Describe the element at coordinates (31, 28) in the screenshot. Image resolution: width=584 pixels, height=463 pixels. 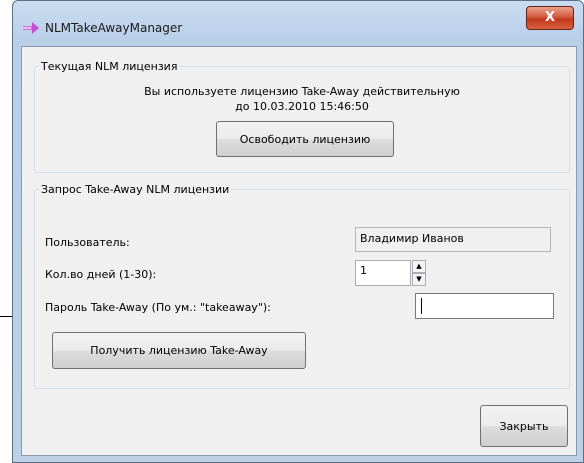
I see `app-icon` at that location.